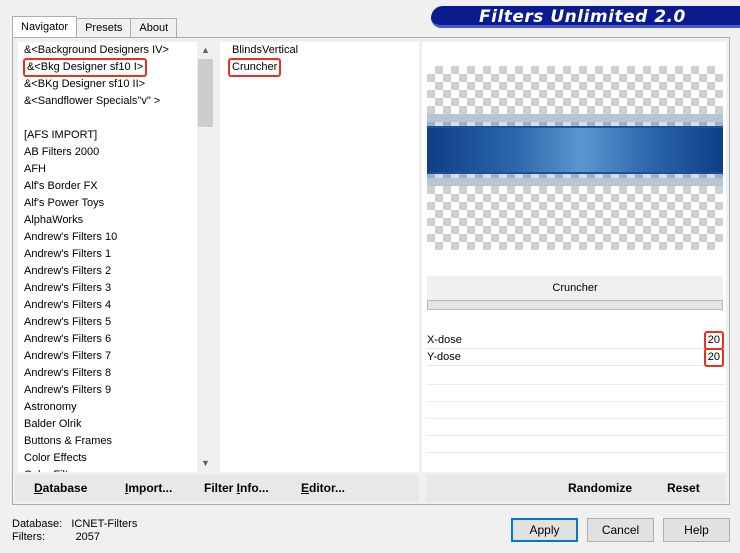 The image size is (740, 553). Describe the element at coordinates (575, 173) in the screenshot. I see `preview-band-edge` at that location.